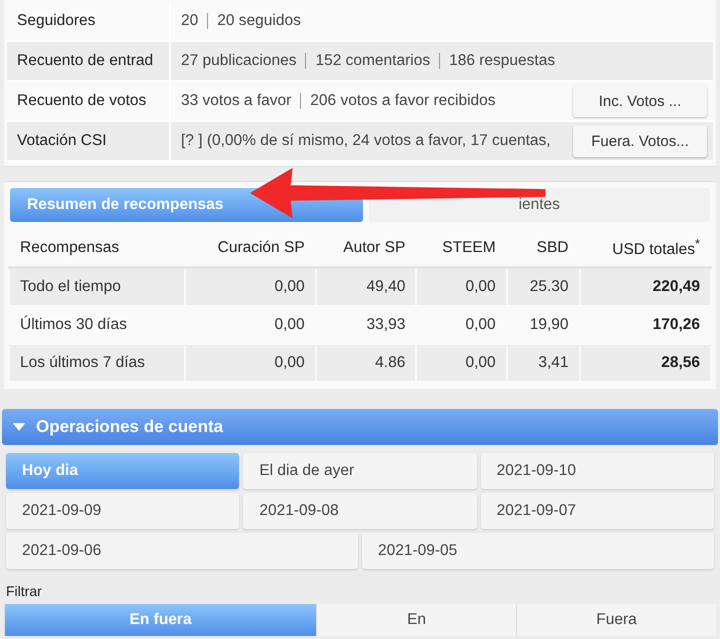  What do you see at coordinates (19, 427) in the screenshot?
I see `caret-icon` at bounding box center [19, 427].